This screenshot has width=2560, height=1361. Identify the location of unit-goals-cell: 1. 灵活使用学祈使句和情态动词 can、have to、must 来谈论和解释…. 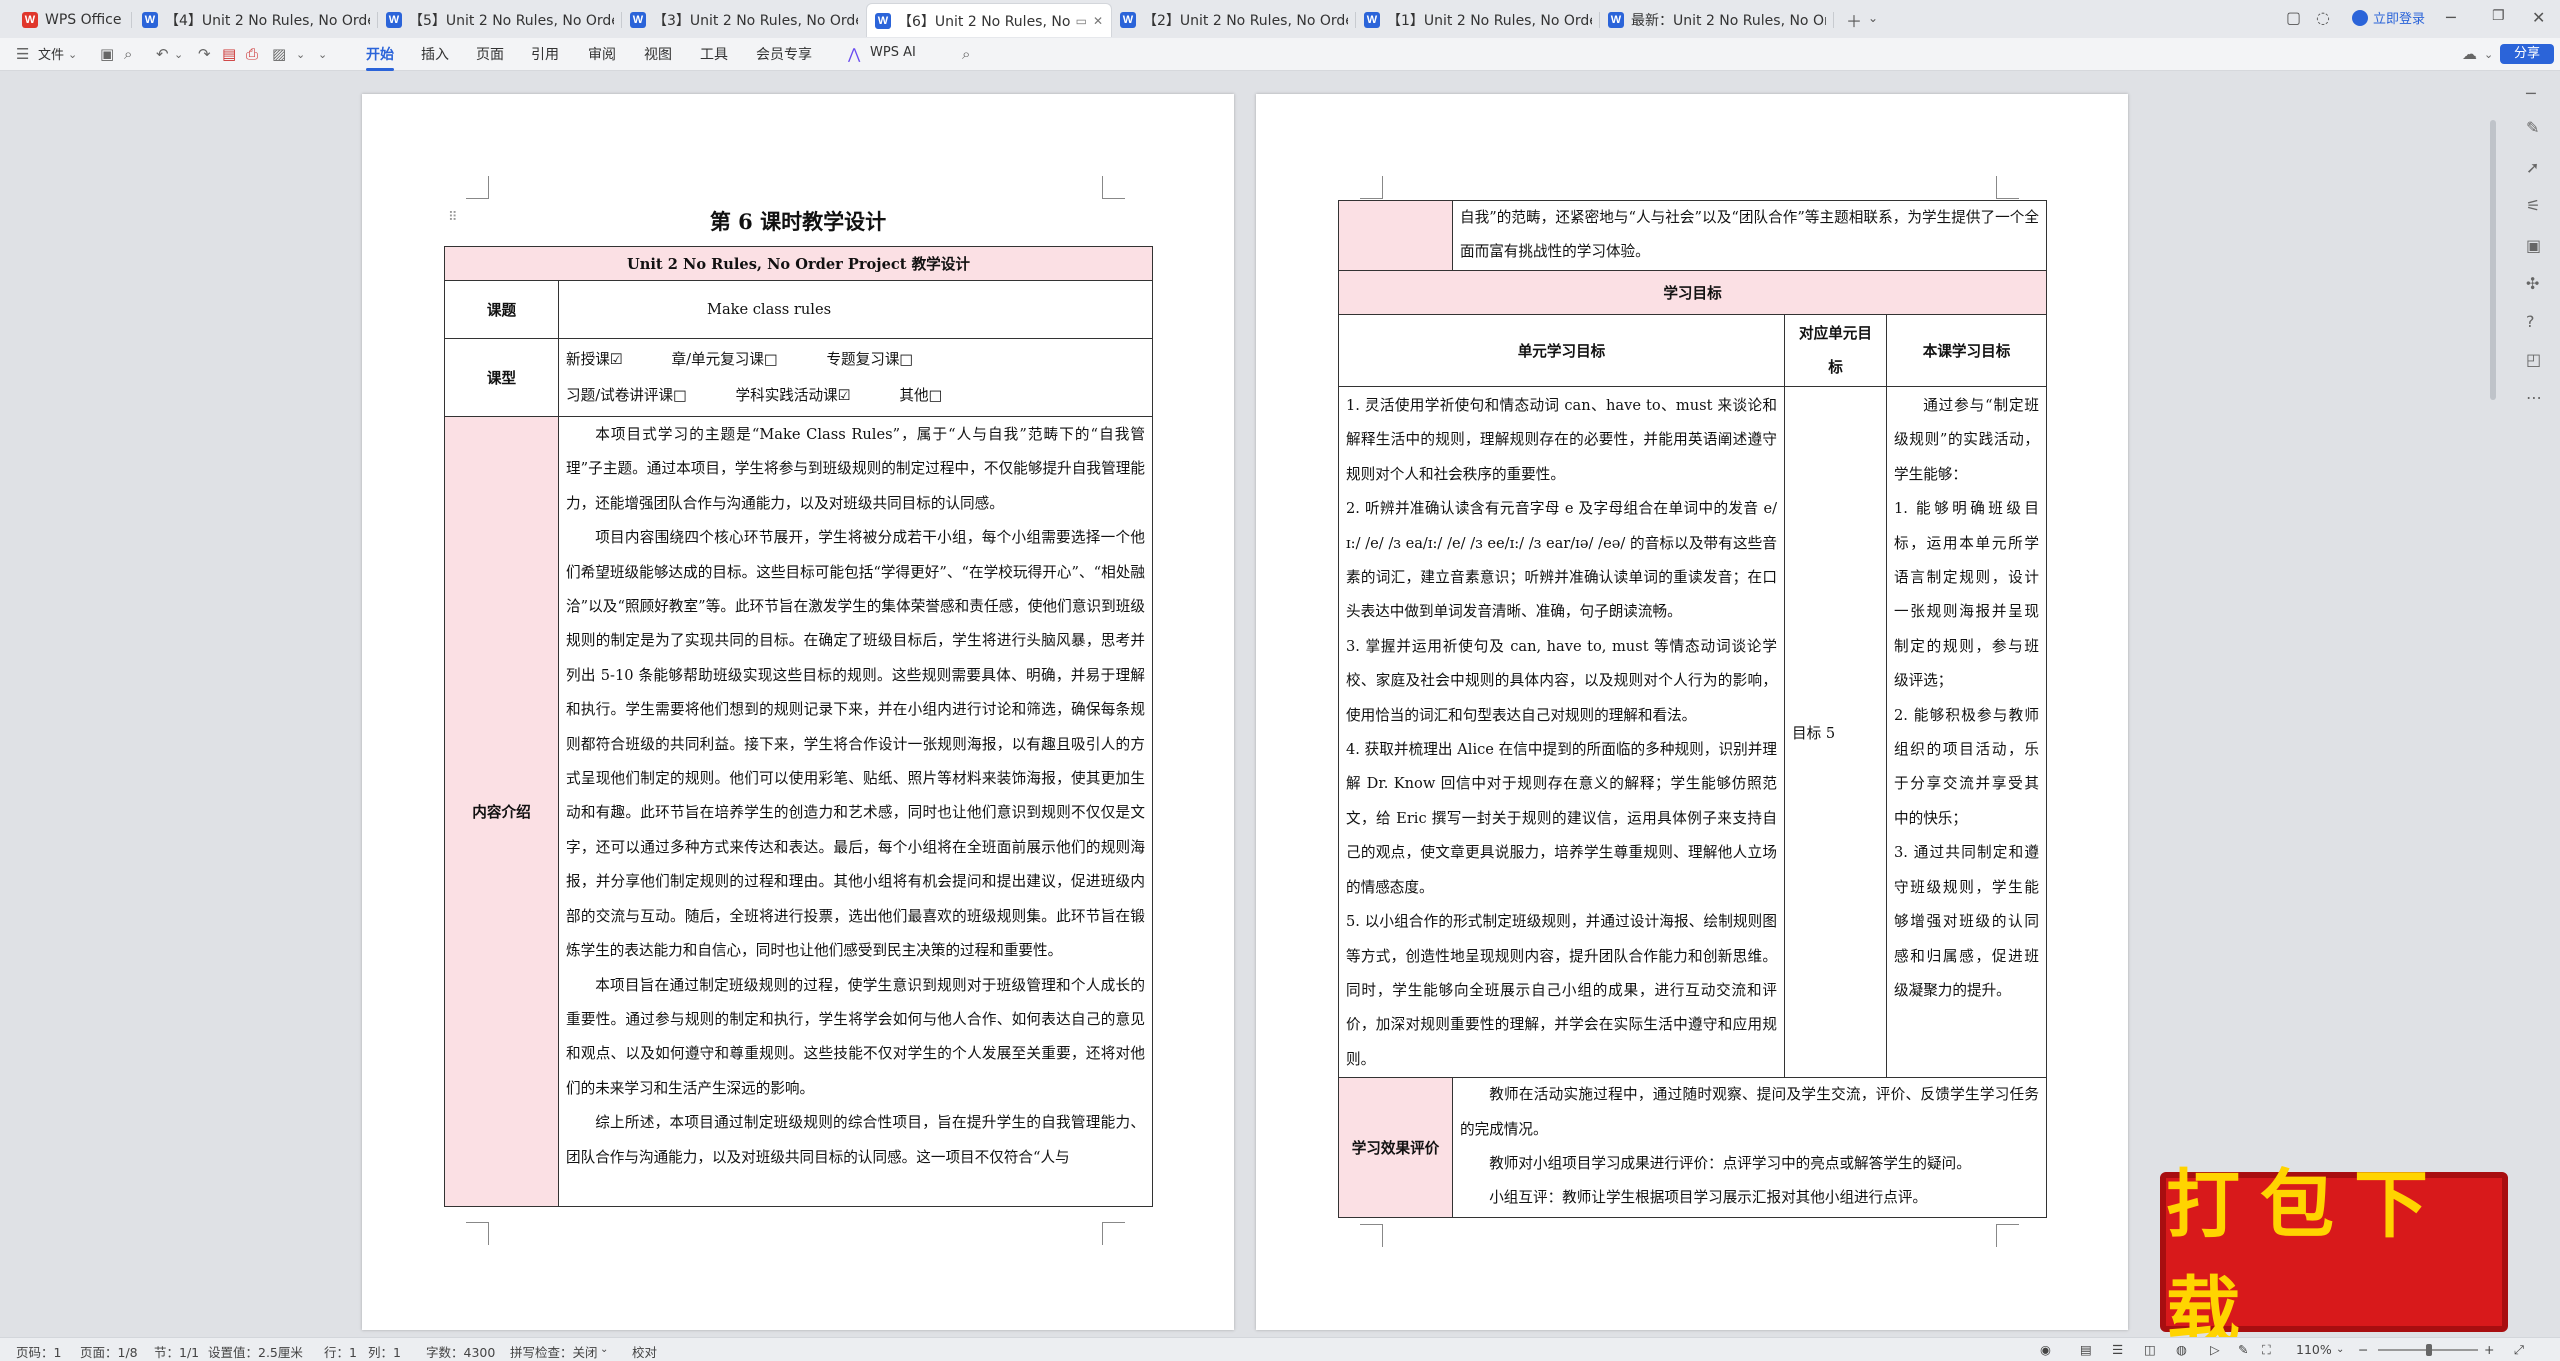
(1561, 732).